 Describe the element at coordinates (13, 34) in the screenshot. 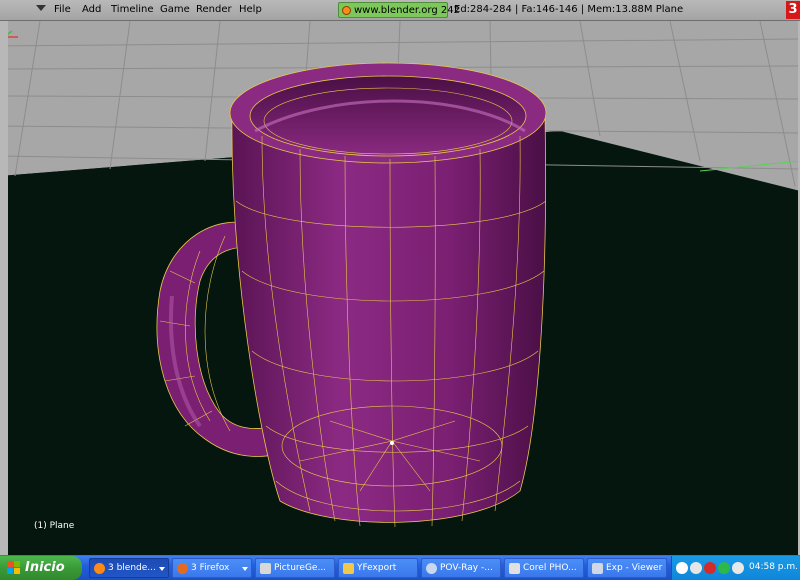

I see `axis-gizmo-icon` at that location.